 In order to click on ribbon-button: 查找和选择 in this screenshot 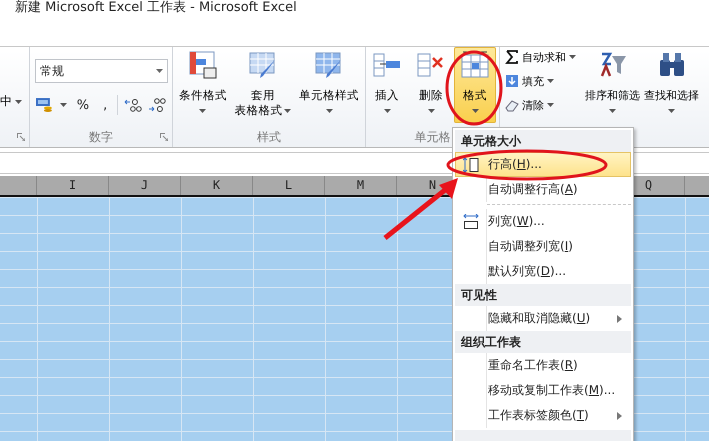, I will do `click(671, 85)`.